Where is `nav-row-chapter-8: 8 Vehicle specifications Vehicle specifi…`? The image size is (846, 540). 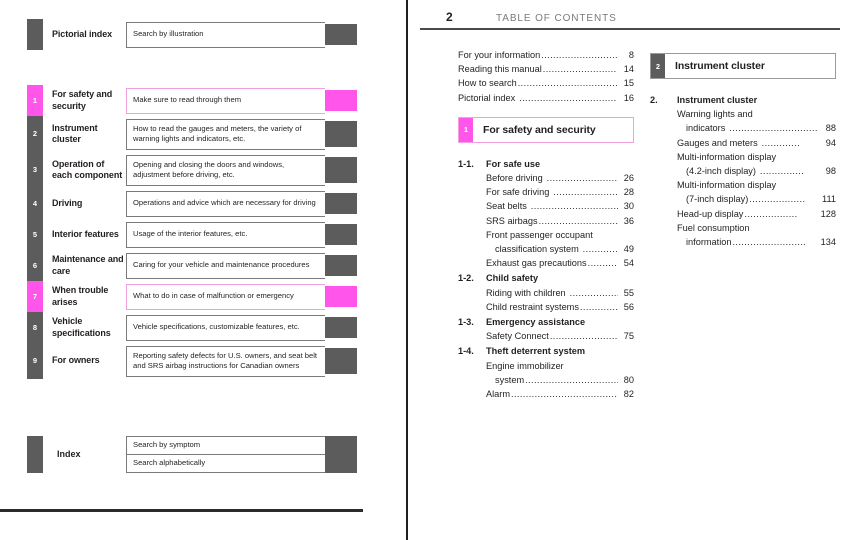
nav-row-chapter-8: 8 Vehicle specifications Vehicle specifi… is located at coordinates (192, 327).